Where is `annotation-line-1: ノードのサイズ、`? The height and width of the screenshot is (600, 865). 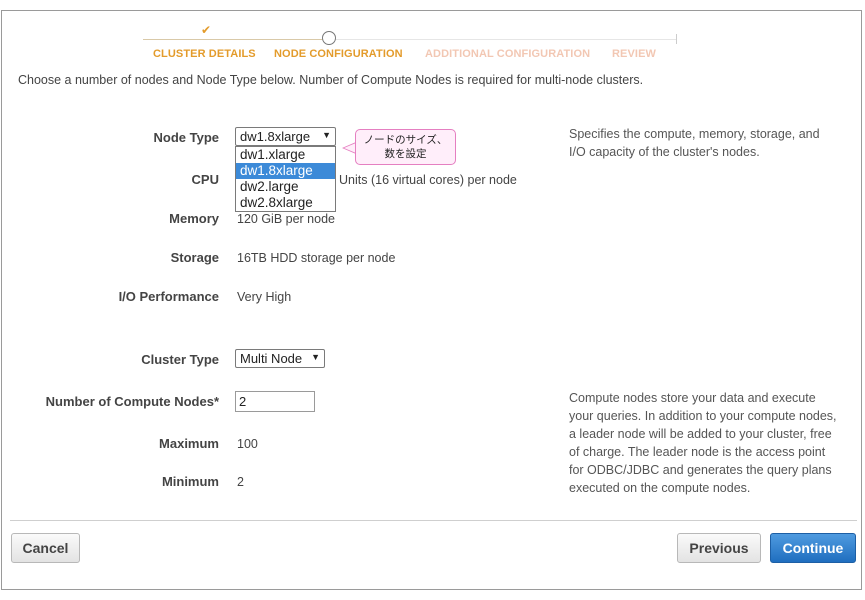 annotation-line-1: ノードのサイズ、 is located at coordinates (405, 140).